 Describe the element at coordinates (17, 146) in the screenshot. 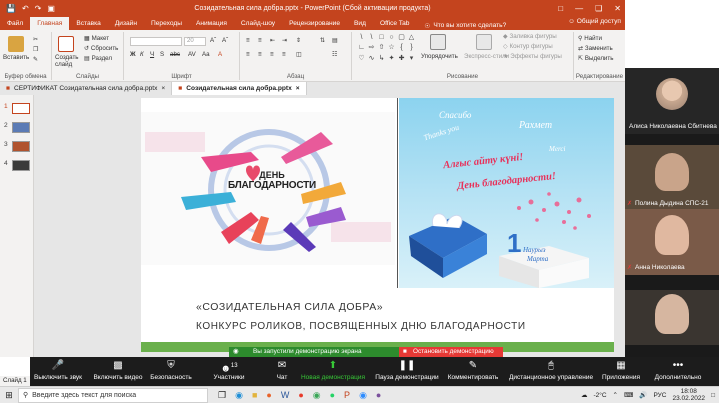

I see `slide-thumbnail: 3` at that location.